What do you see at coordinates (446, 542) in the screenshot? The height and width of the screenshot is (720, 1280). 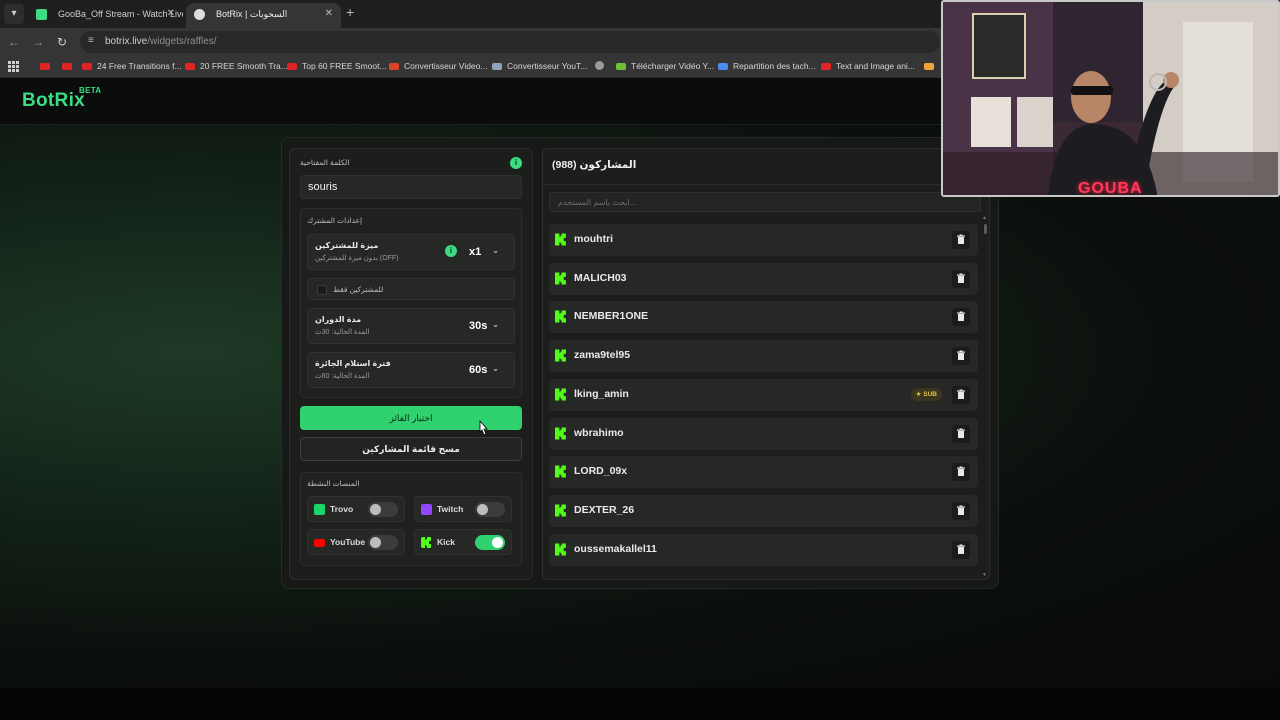 I see `platform-name: Kick` at bounding box center [446, 542].